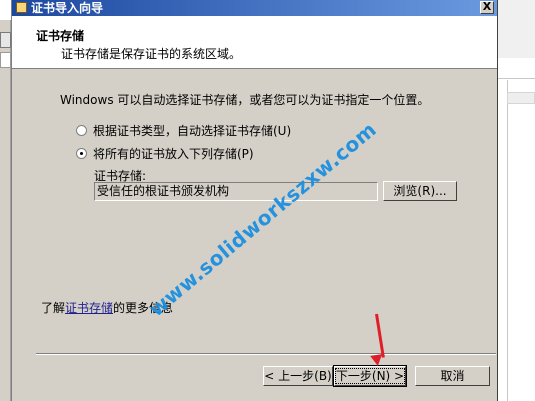 The height and width of the screenshot is (401, 535). What do you see at coordinates (60, 36) in the screenshot?
I see `page-title: 证书存储` at bounding box center [60, 36].